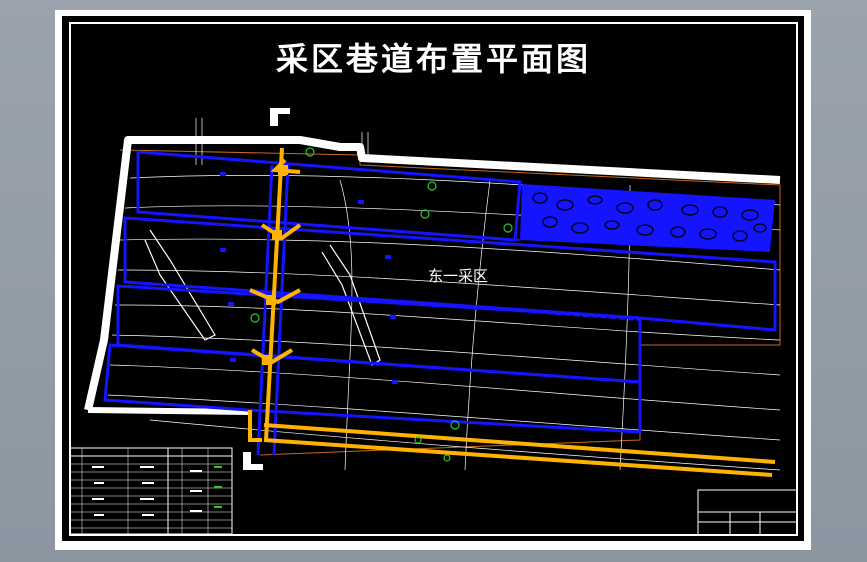 The image size is (867, 562). What do you see at coordinates (647, 218) in the screenshot?
I see `goaf-area` at bounding box center [647, 218].